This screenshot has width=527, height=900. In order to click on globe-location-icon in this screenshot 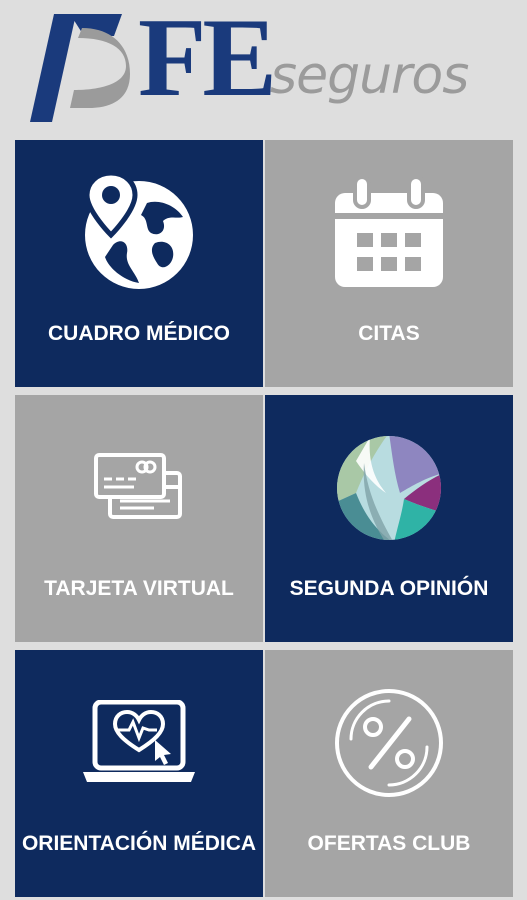, I will do `click(138, 230)`.